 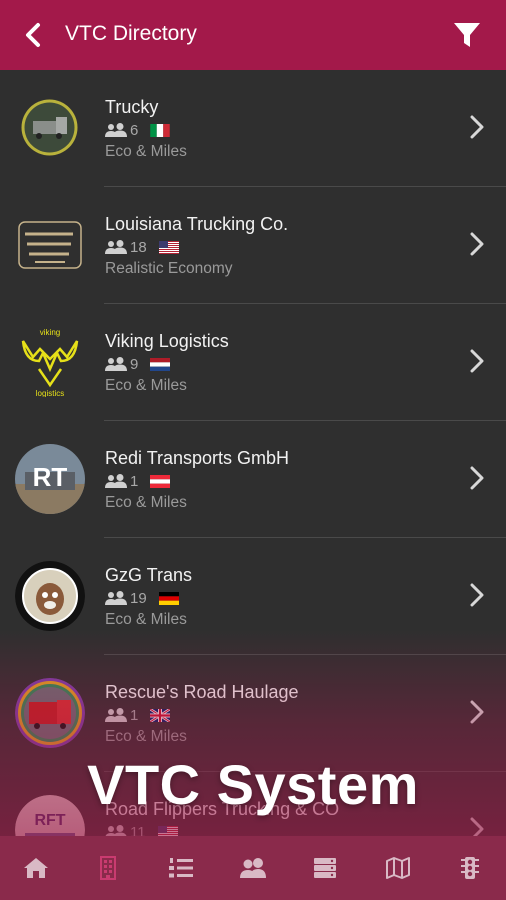 I want to click on vtc-name: Rescue's Road Haulage, so click(x=202, y=692).